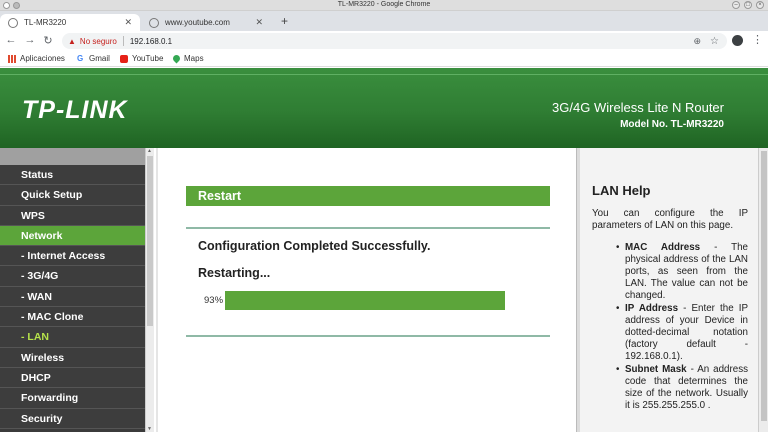 The width and height of the screenshot is (768, 432). I want to click on bookmark-star-icon: ☆, so click(714, 41).